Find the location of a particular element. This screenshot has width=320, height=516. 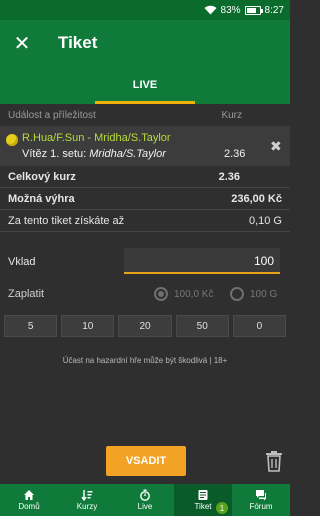

quick-stake-chips: 5 10 20 50 0 is located at coordinates (145, 326).